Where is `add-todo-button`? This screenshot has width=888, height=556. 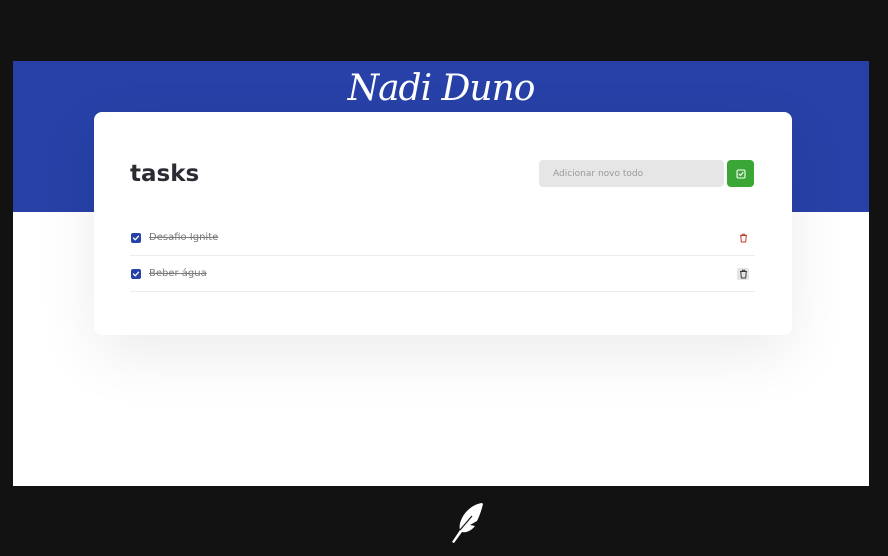
add-todo-button is located at coordinates (740, 173).